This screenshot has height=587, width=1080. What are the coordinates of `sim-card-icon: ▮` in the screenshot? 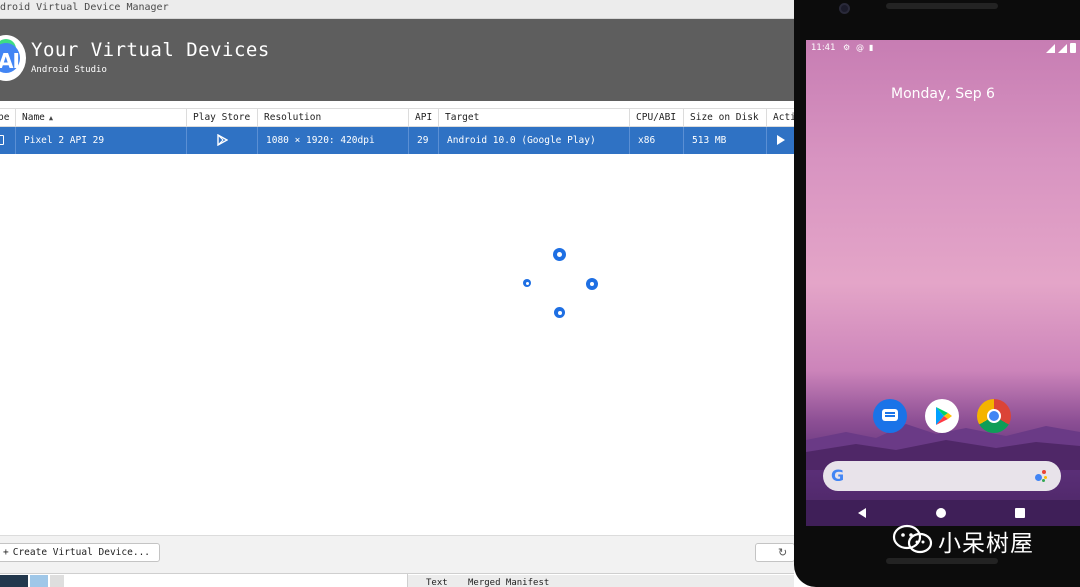 It's located at (871, 47).